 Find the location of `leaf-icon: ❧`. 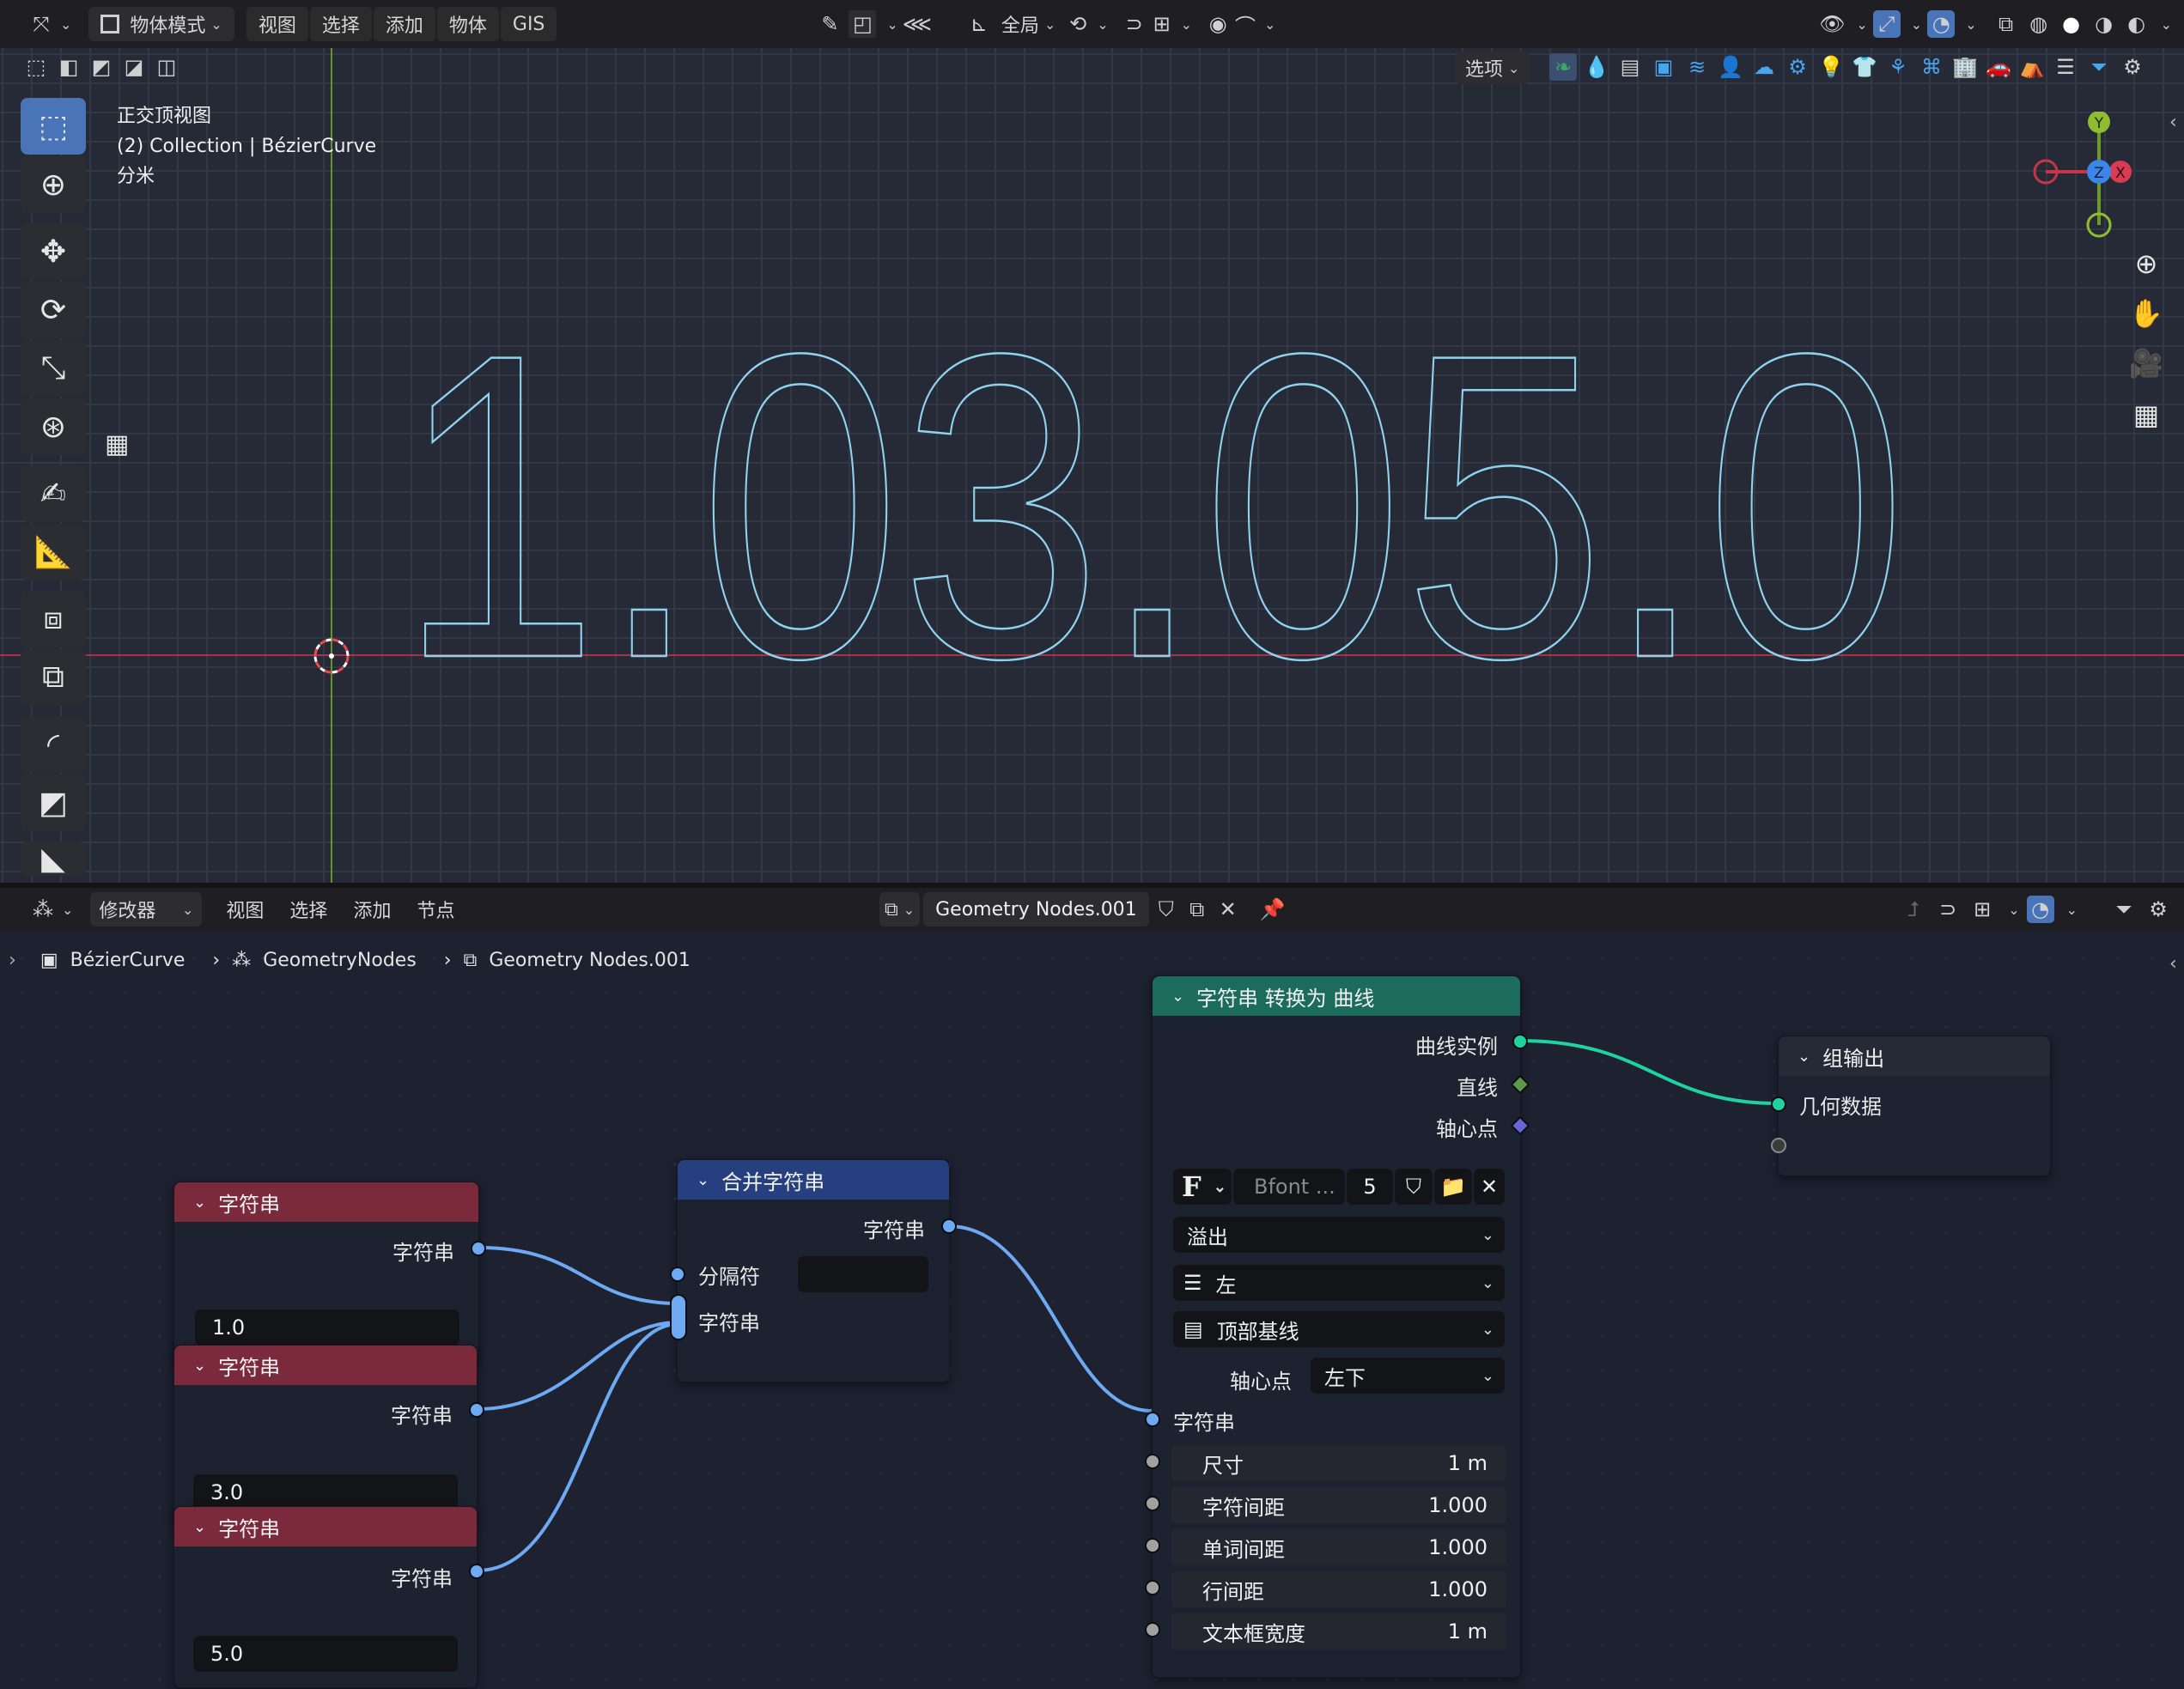

leaf-icon: ❧ is located at coordinates (1563, 67).